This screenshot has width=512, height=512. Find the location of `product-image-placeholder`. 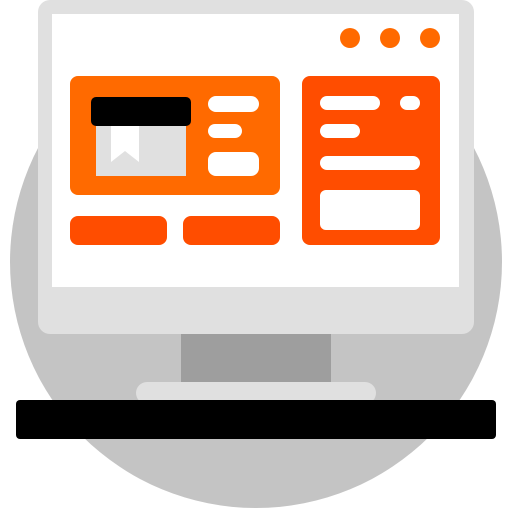

product-image-placeholder is located at coordinates (141, 149).